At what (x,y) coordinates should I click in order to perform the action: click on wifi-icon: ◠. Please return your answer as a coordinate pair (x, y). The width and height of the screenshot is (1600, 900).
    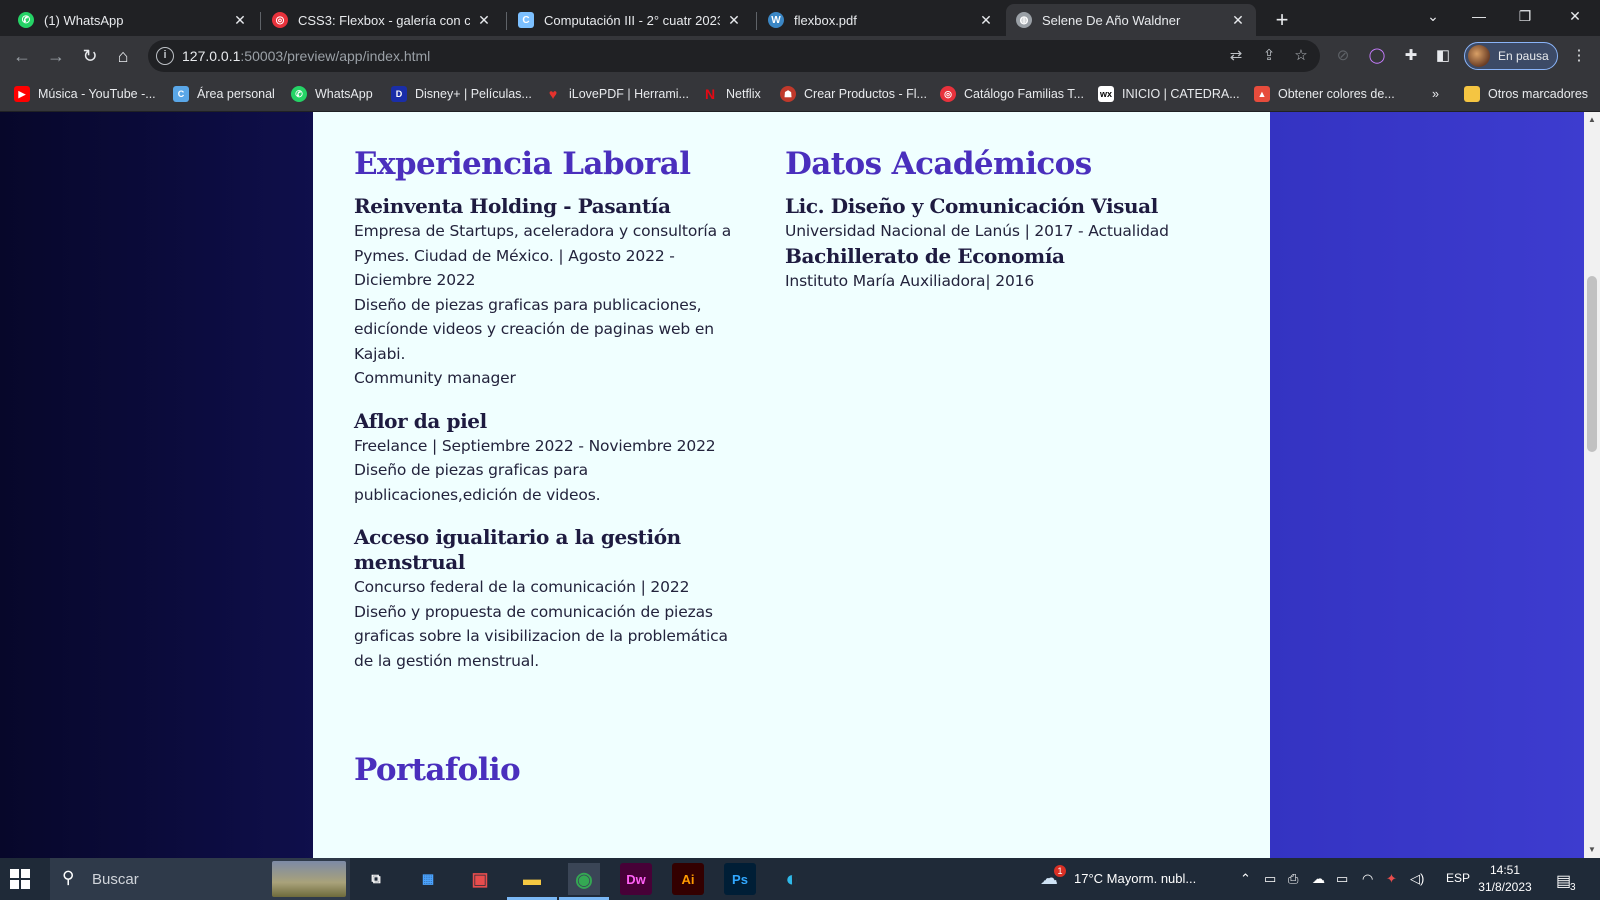
    Looking at the image, I should click on (1367, 879).